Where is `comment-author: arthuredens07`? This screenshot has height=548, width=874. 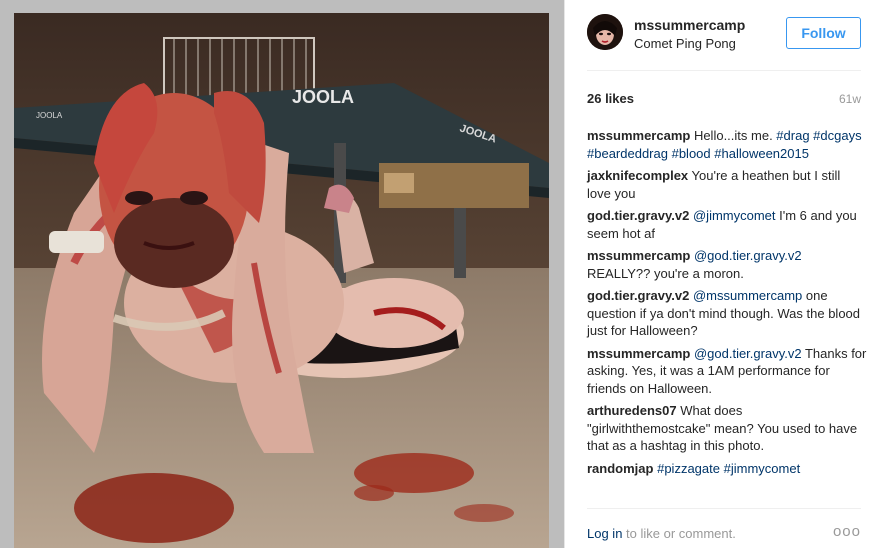 comment-author: arthuredens07 is located at coordinates (632, 410).